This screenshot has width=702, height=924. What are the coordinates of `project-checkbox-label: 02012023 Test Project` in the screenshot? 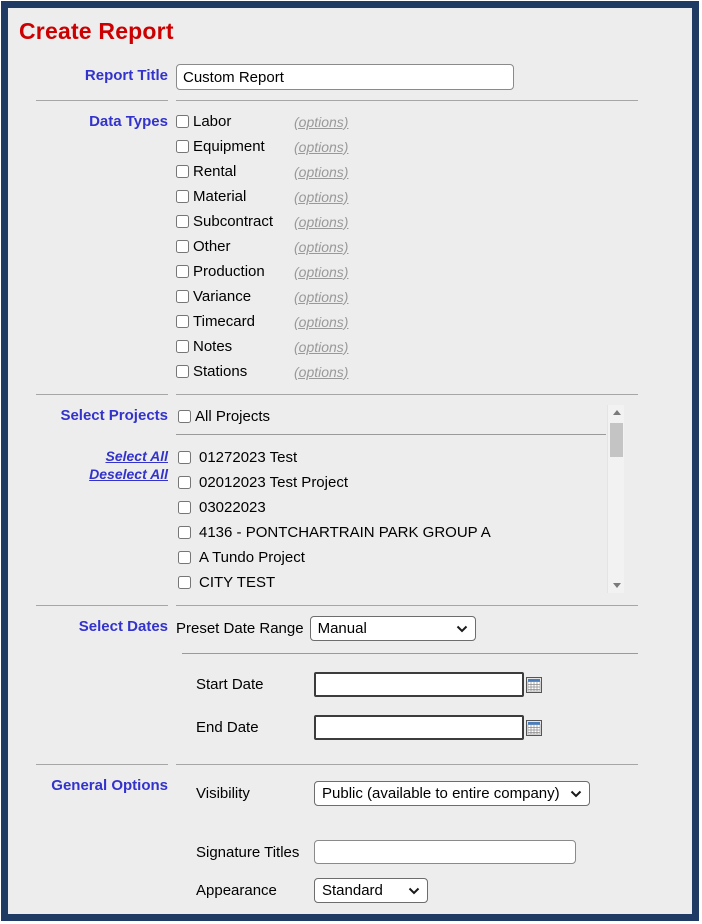 It's located at (262, 482).